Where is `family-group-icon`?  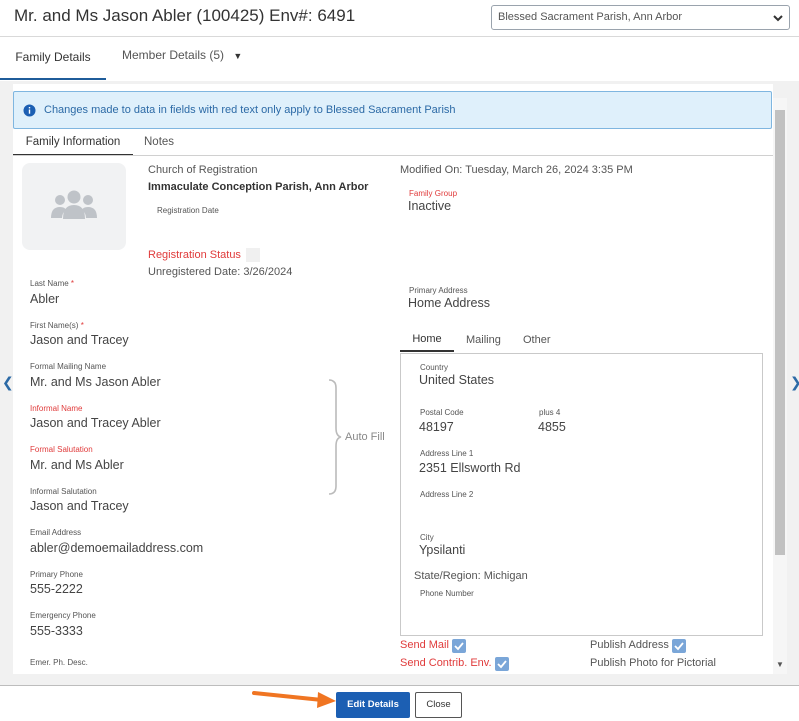 family-group-icon is located at coordinates (74, 204).